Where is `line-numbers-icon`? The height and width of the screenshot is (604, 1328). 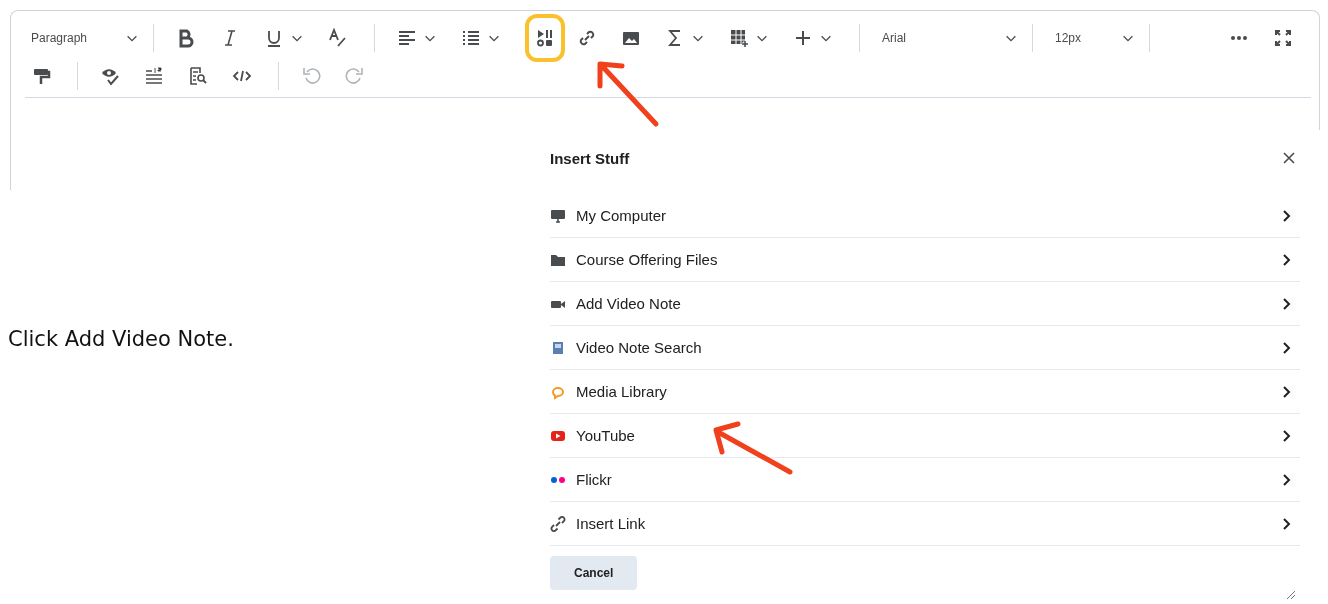 line-numbers-icon is located at coordinates (154, 76).